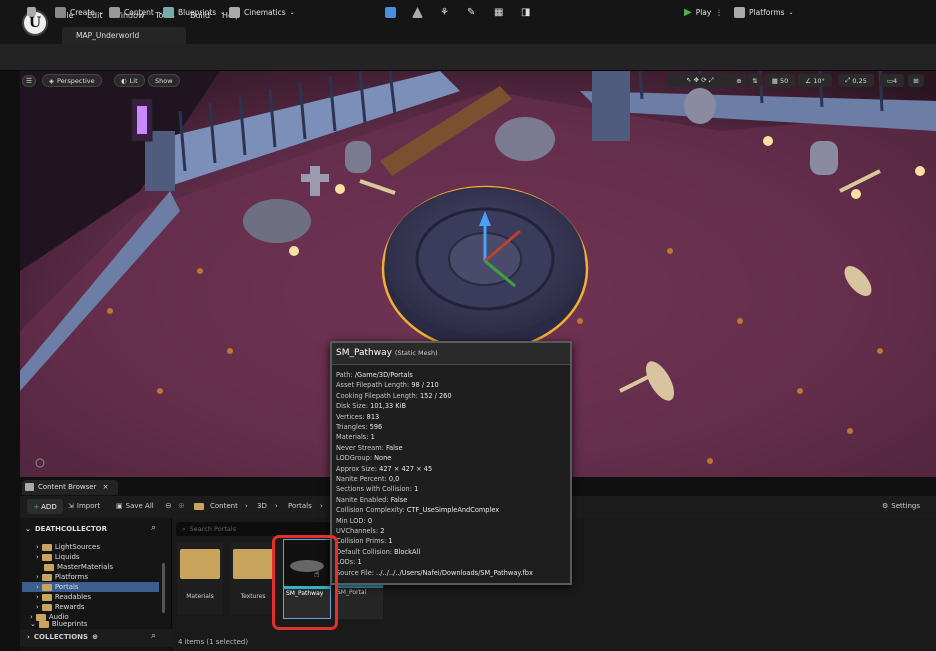 The image size is (936, 651). I want to click on settings-button: ⚙ Settings, so click(901, 506).